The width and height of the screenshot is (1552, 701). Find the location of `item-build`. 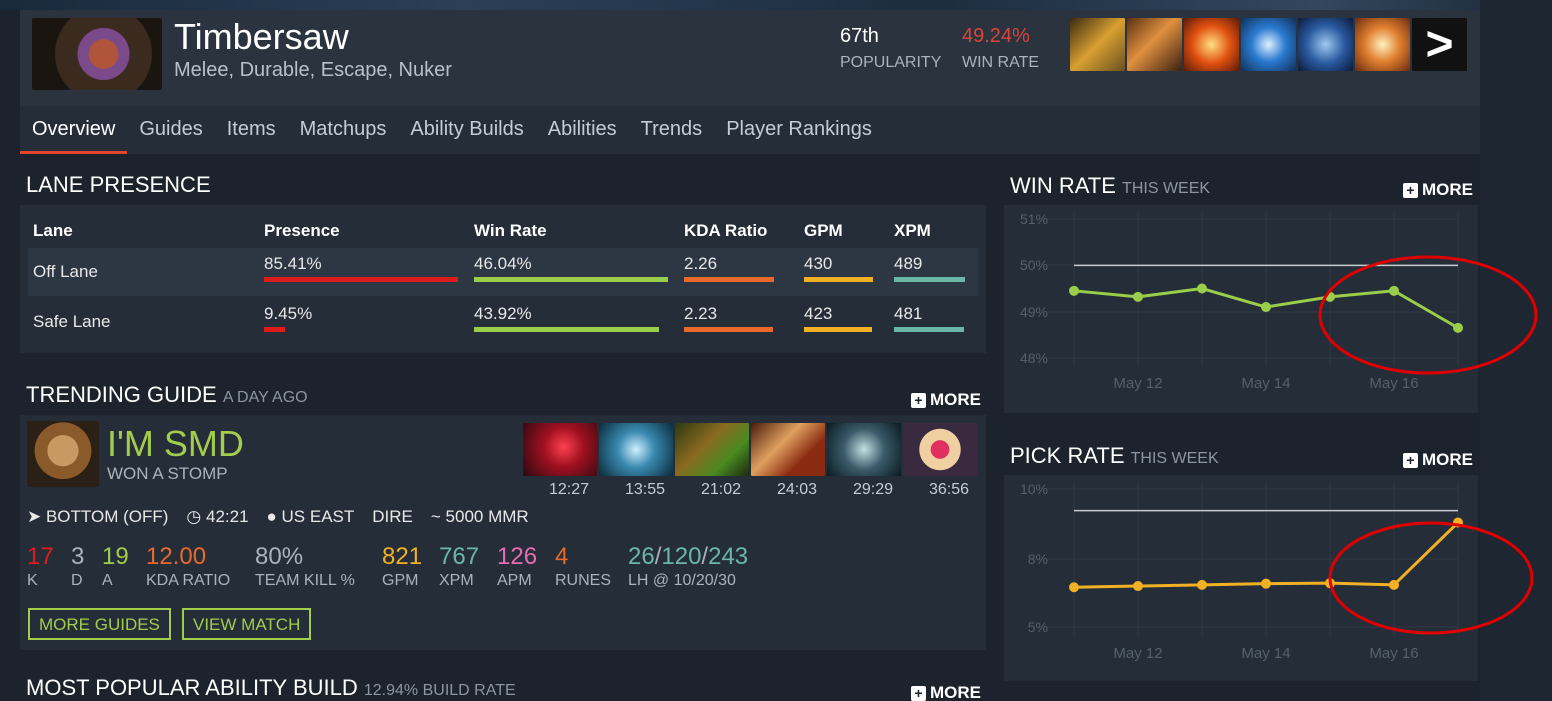

item-build is located at coordinates (750, 449).